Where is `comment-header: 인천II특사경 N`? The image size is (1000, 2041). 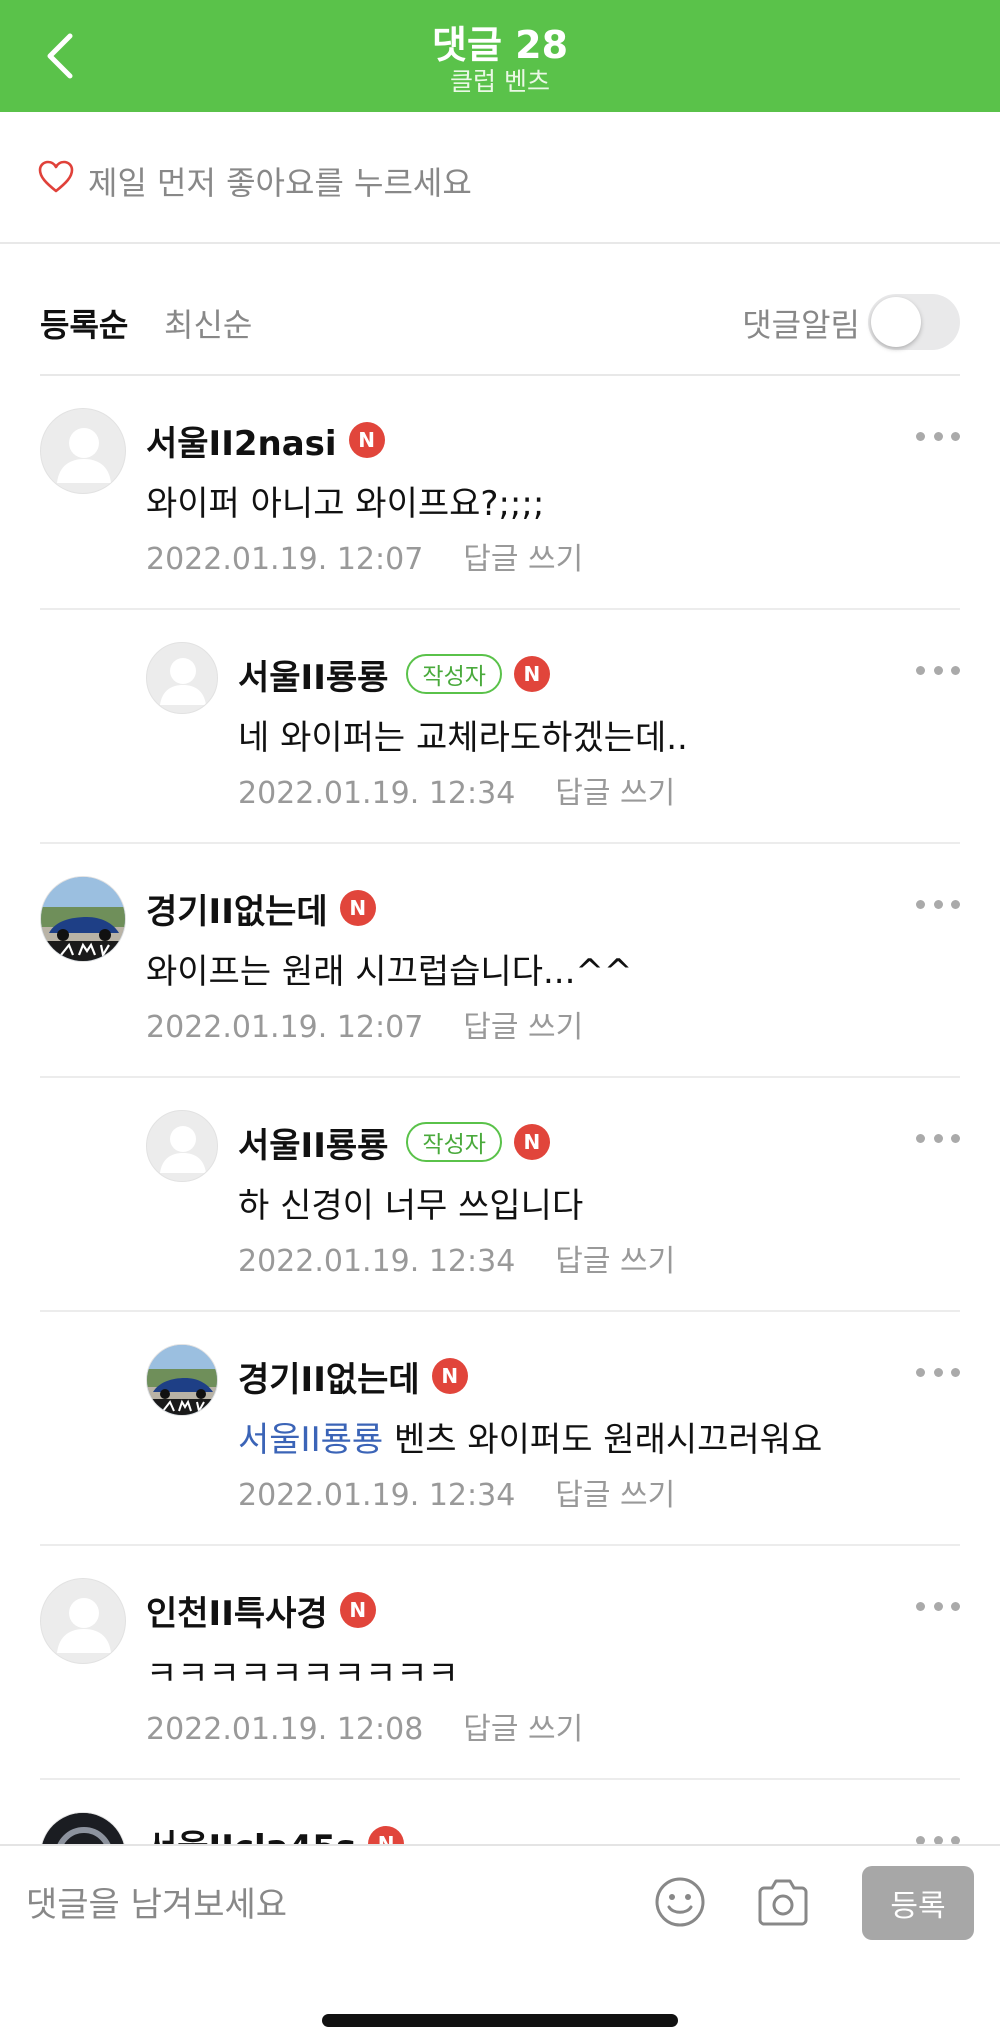
comment-header: 인천II특사경 N is located at coordinates (261, 1610).